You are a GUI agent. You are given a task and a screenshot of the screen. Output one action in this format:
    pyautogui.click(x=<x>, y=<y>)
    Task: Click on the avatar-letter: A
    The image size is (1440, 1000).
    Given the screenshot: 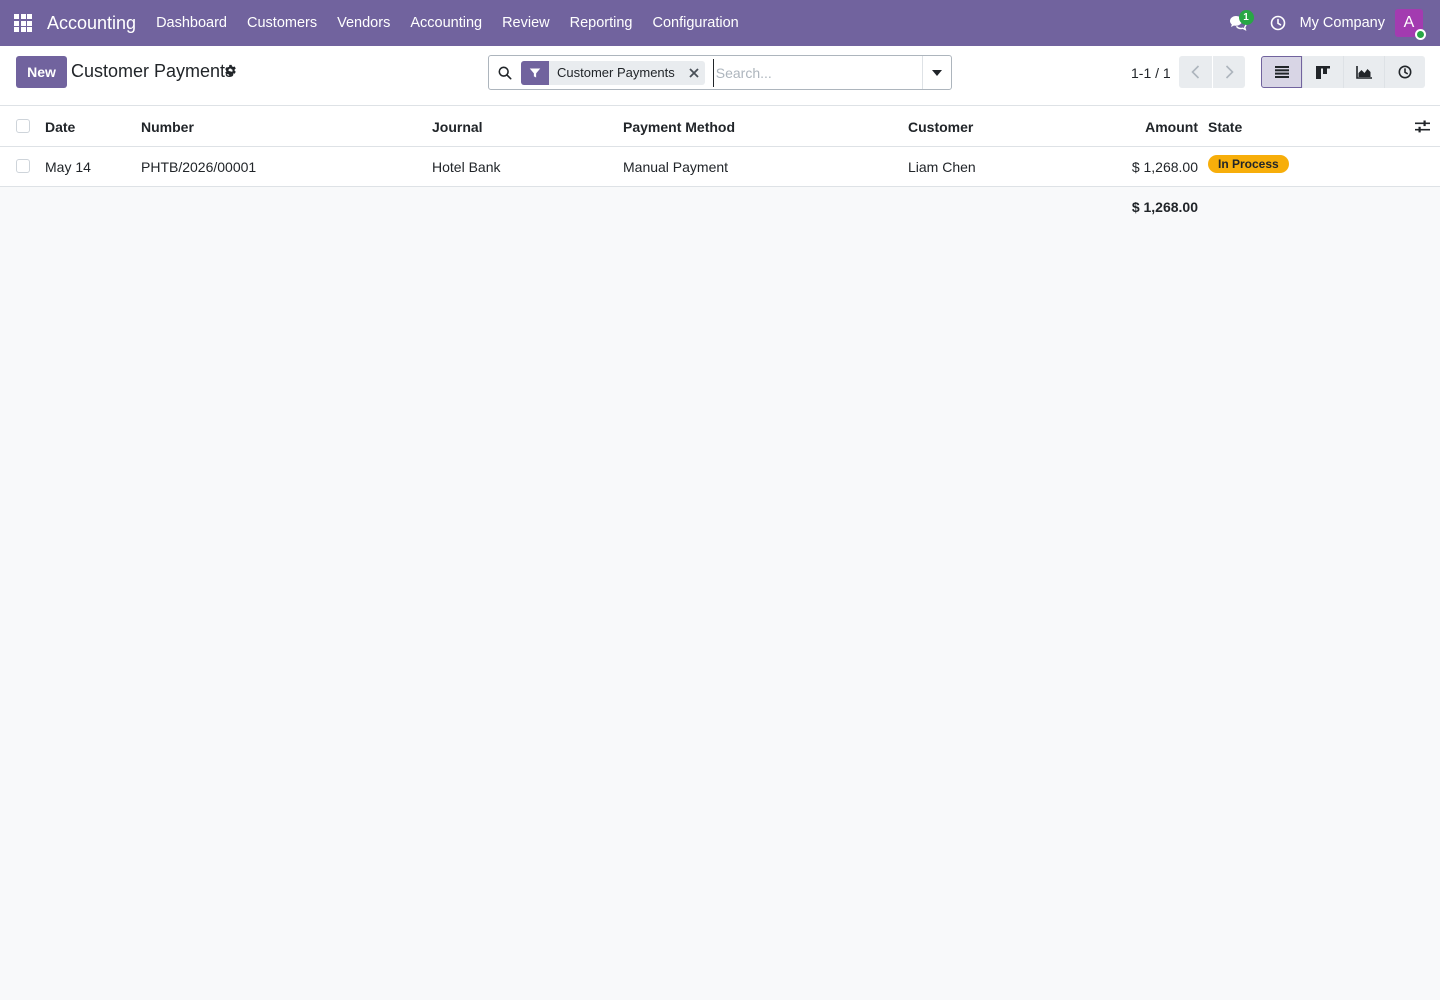 What is the action you would take?
    pyautogui.click(x=1409, y=22)
    